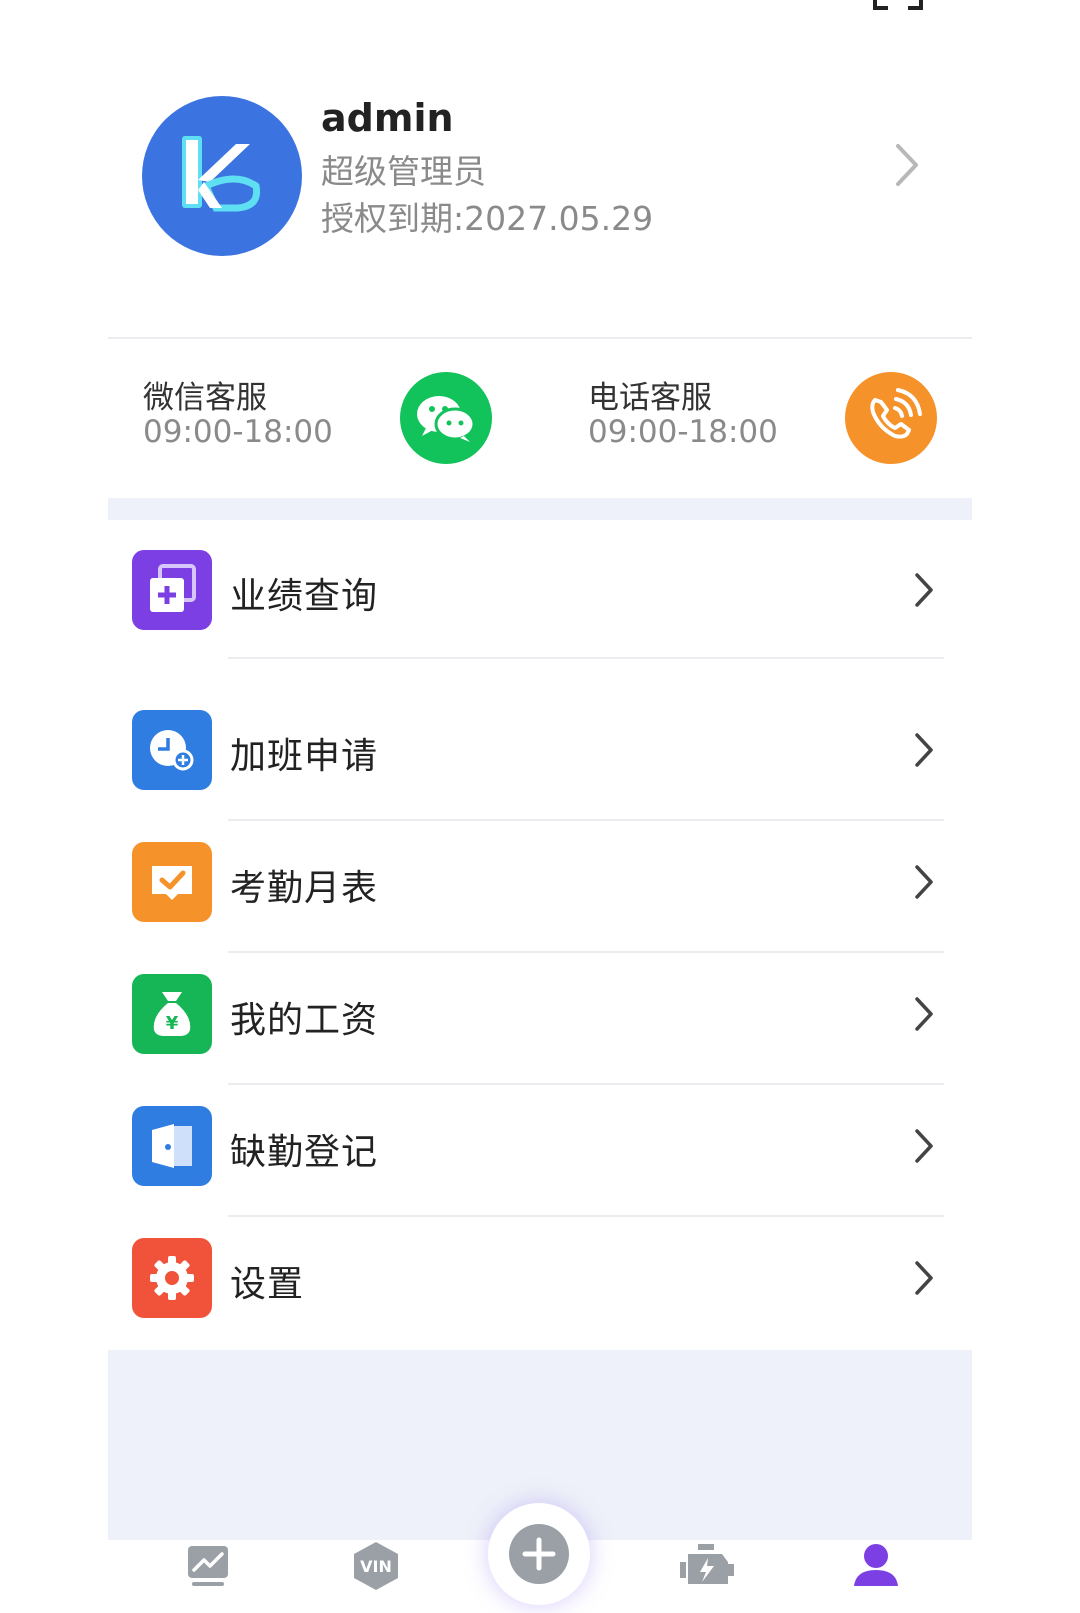  What do you see at coordinates (650, 398) in the screenshot?
I see `phone-service-title: 电话客服` at bounding box center [650, 398].